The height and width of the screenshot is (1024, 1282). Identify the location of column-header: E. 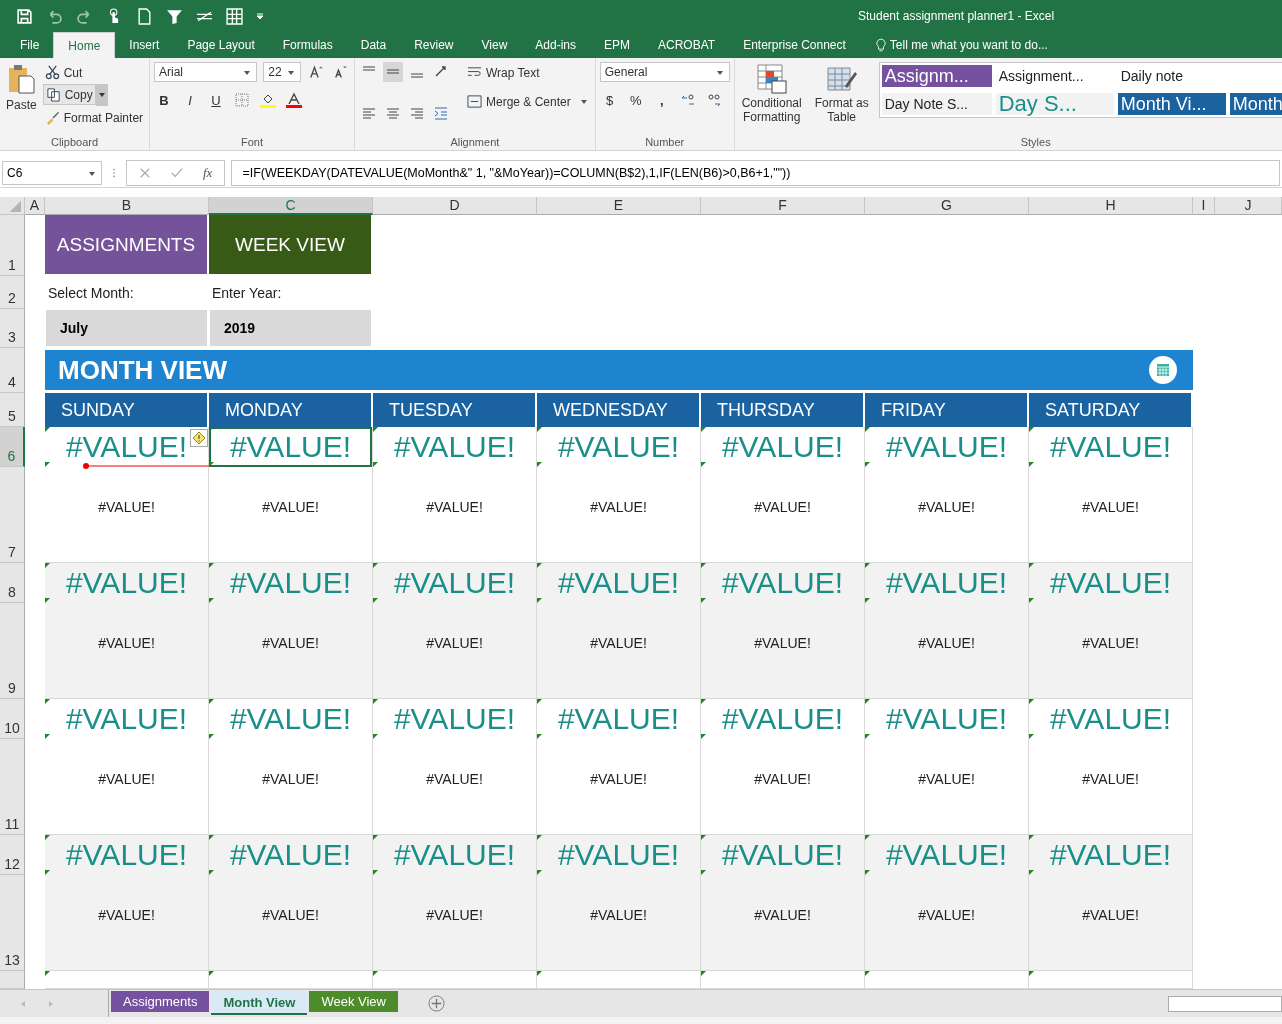
(619, 206).